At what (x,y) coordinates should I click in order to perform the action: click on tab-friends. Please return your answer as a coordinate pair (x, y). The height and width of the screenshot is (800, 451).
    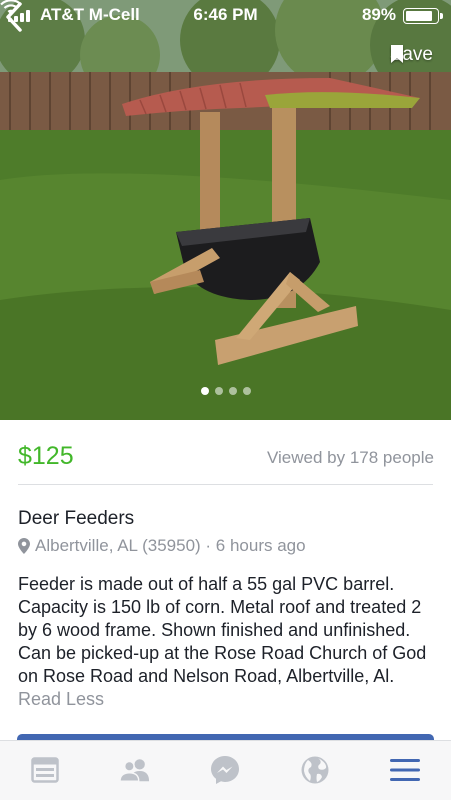
    Looking at the image, I should click on (135, 770).